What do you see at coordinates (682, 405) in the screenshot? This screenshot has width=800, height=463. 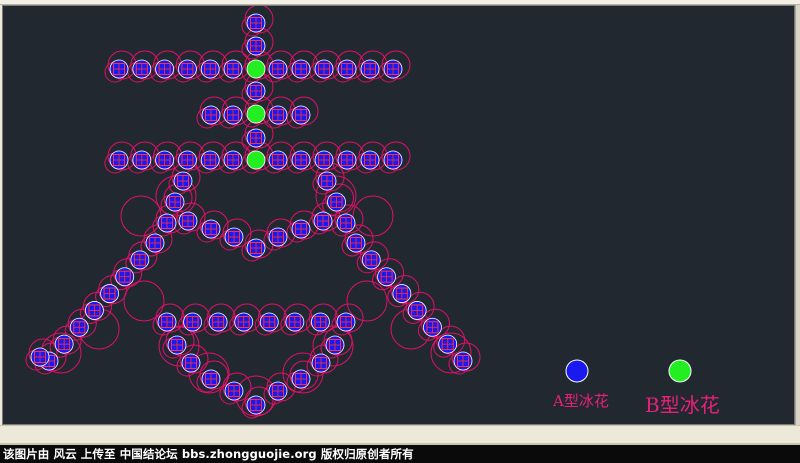 I see `legend-type-b-label: B型冰花` at bounding box center [682, 405].